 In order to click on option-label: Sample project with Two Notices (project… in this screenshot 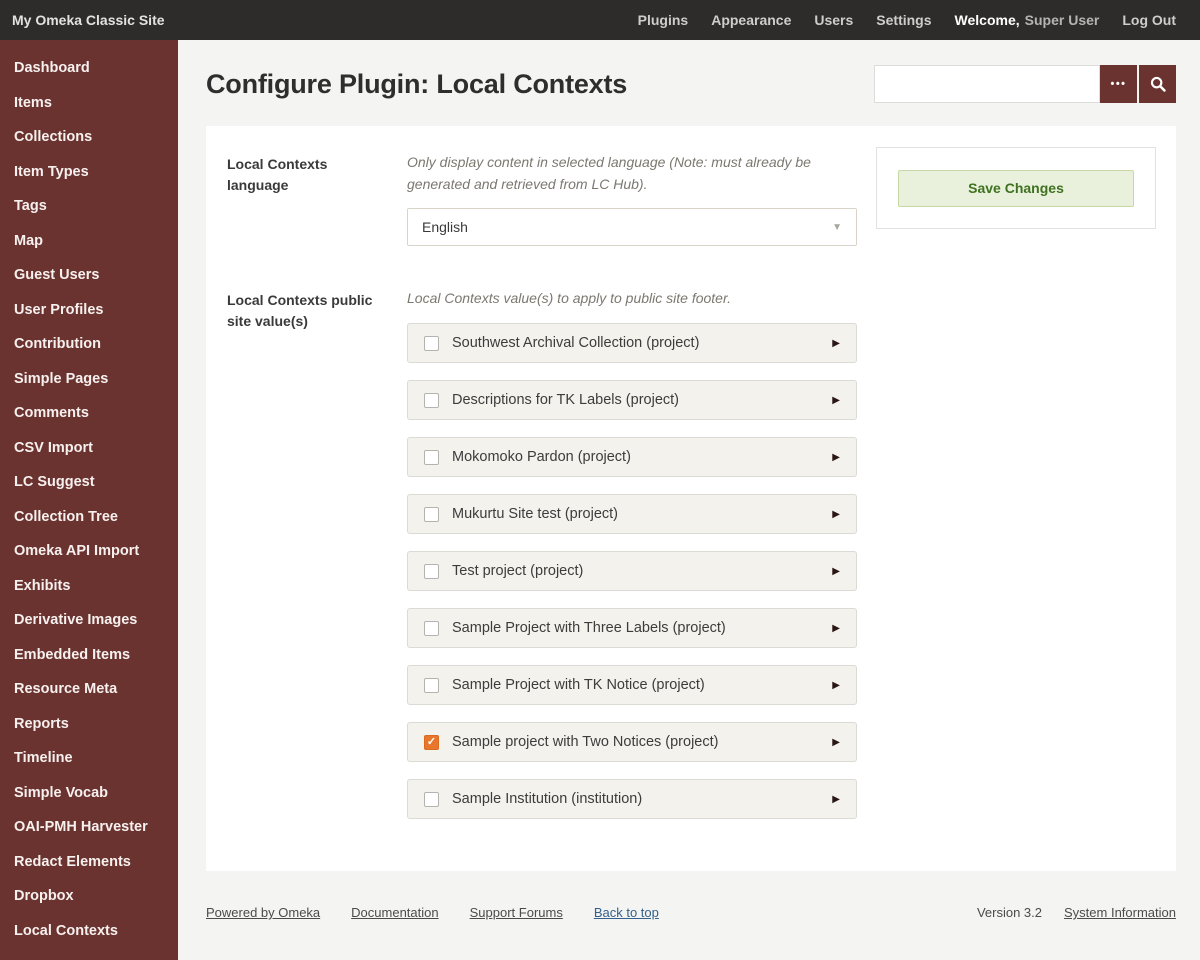, I will do `click(585, 742)`.